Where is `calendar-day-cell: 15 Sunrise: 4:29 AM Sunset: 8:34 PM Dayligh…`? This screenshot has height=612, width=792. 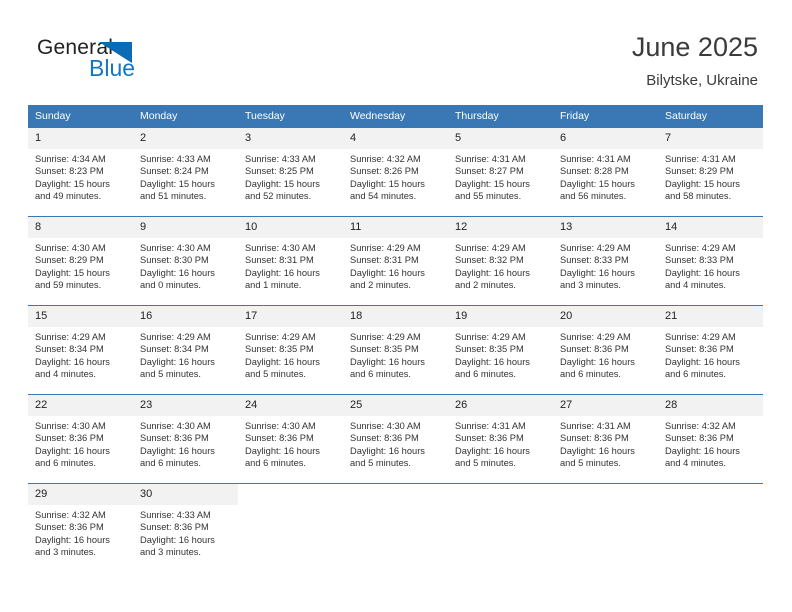 calendar-day-cell: 15 Sunrise: 4:29 AM Sunset: 8:34 PM Dayligh… is located at coordinates (80, 350).